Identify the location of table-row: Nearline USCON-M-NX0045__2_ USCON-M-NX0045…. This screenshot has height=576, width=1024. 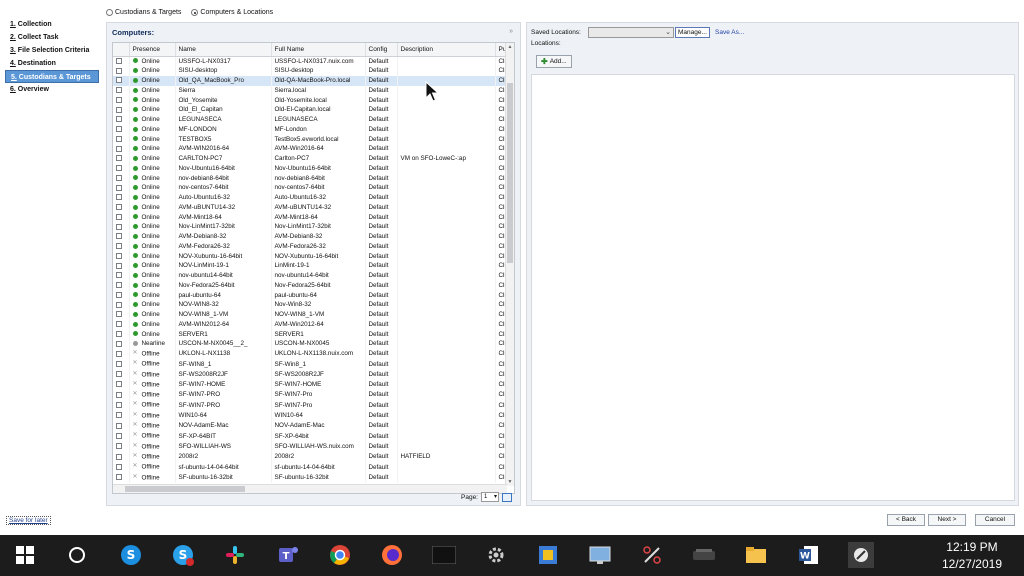
(311, 344).